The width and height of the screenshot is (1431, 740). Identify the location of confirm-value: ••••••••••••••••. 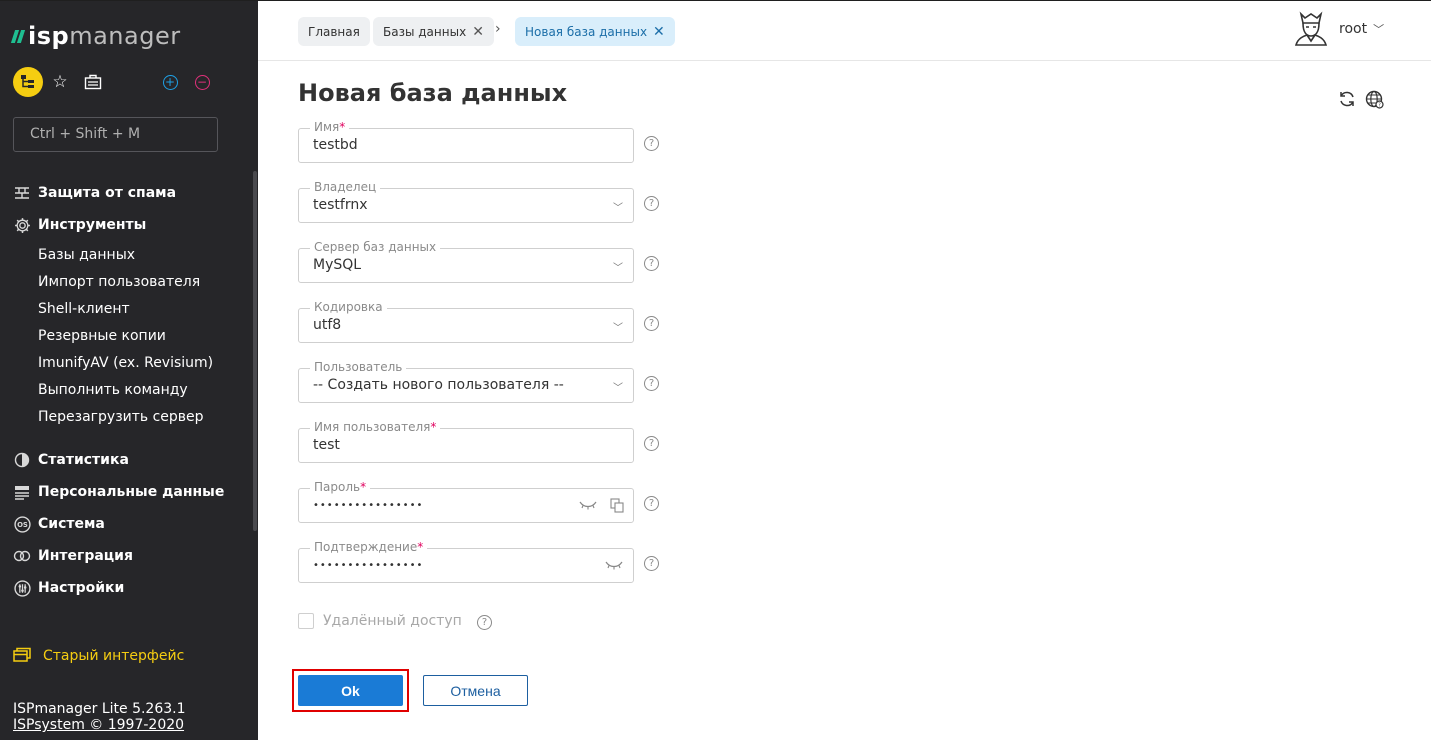
(368, 565).